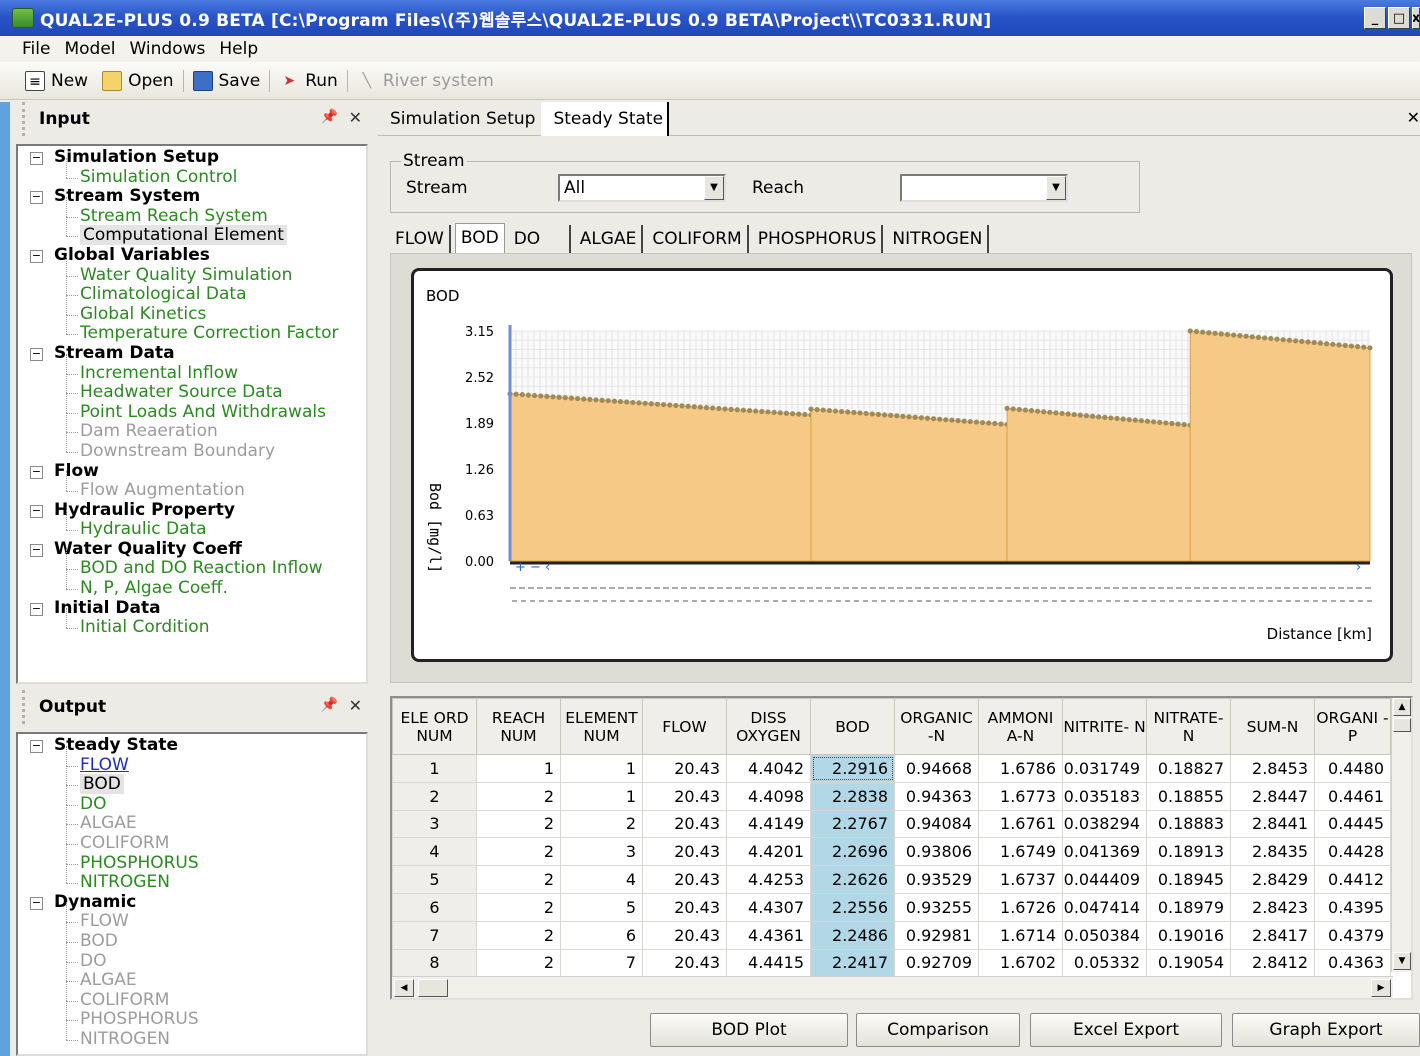 Image resolution: width=1420 pixels, height=1056 pixels. I want to click on chevron-down-icon: ▼, so click(1056, 188).